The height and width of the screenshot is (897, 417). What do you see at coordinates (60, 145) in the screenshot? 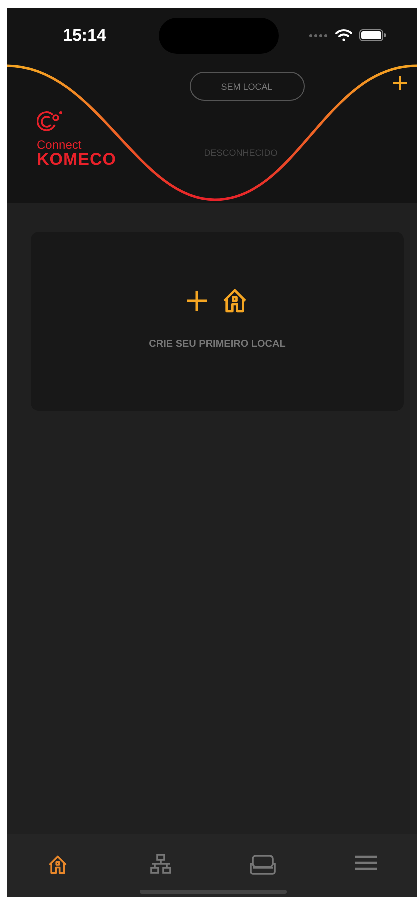
I see `logo-text: Connect` at bounding box center [60, 145].